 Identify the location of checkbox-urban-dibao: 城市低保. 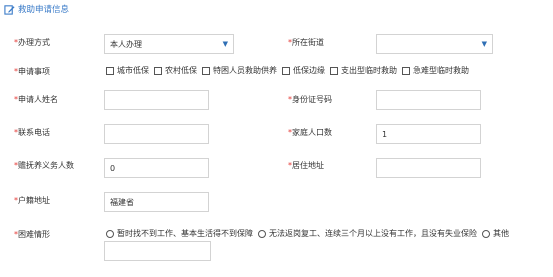
(127, 70).